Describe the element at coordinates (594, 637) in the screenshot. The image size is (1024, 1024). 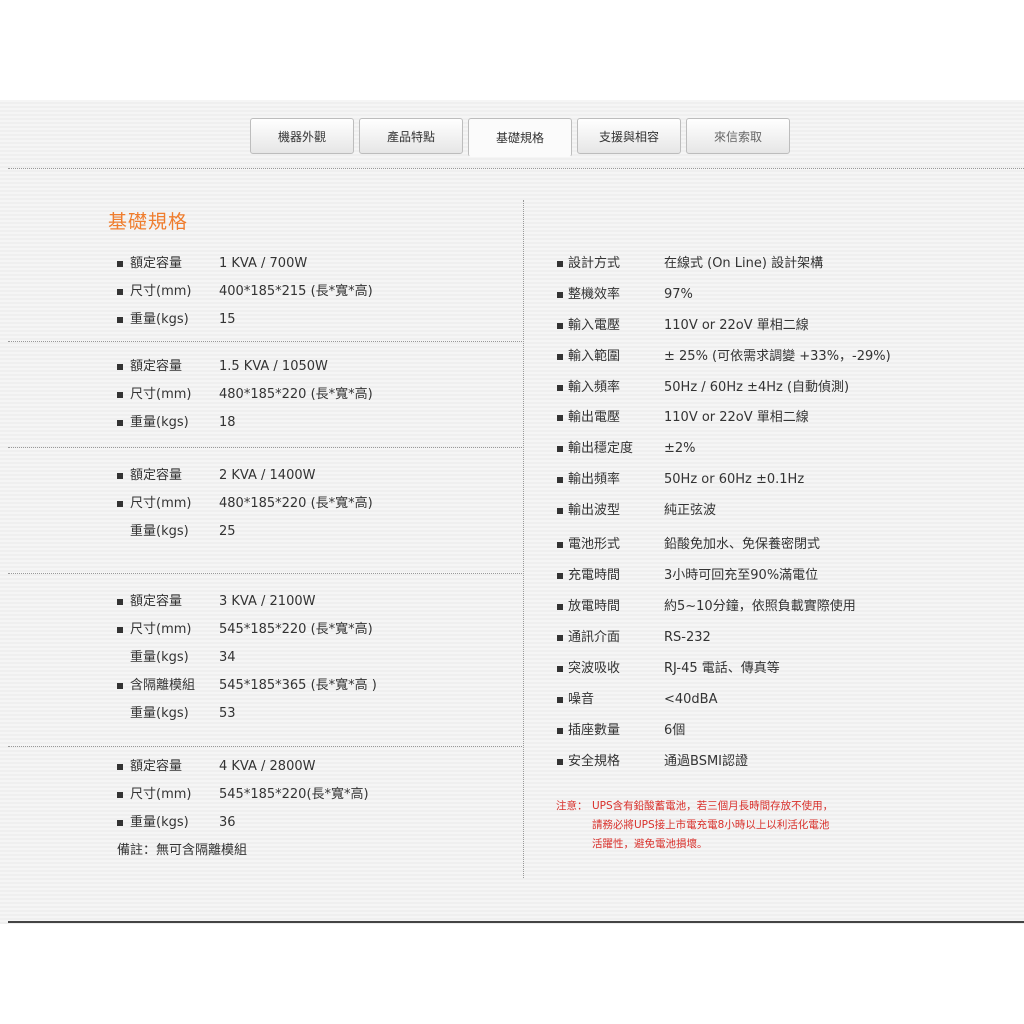
I see `spec-label: 通訊介面` at that location.